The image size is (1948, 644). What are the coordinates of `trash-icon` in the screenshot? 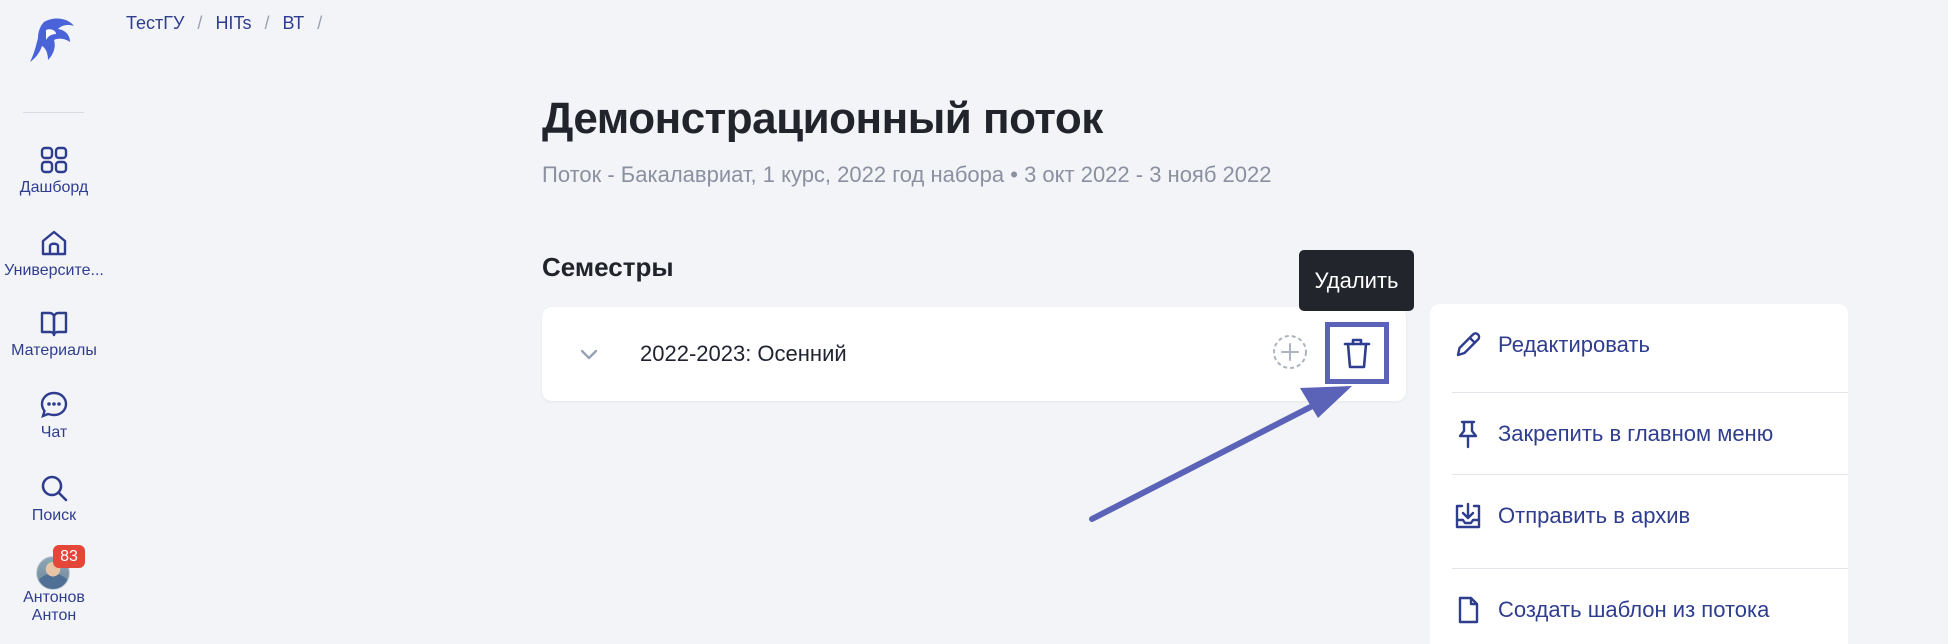 It's located at (1357, 353).